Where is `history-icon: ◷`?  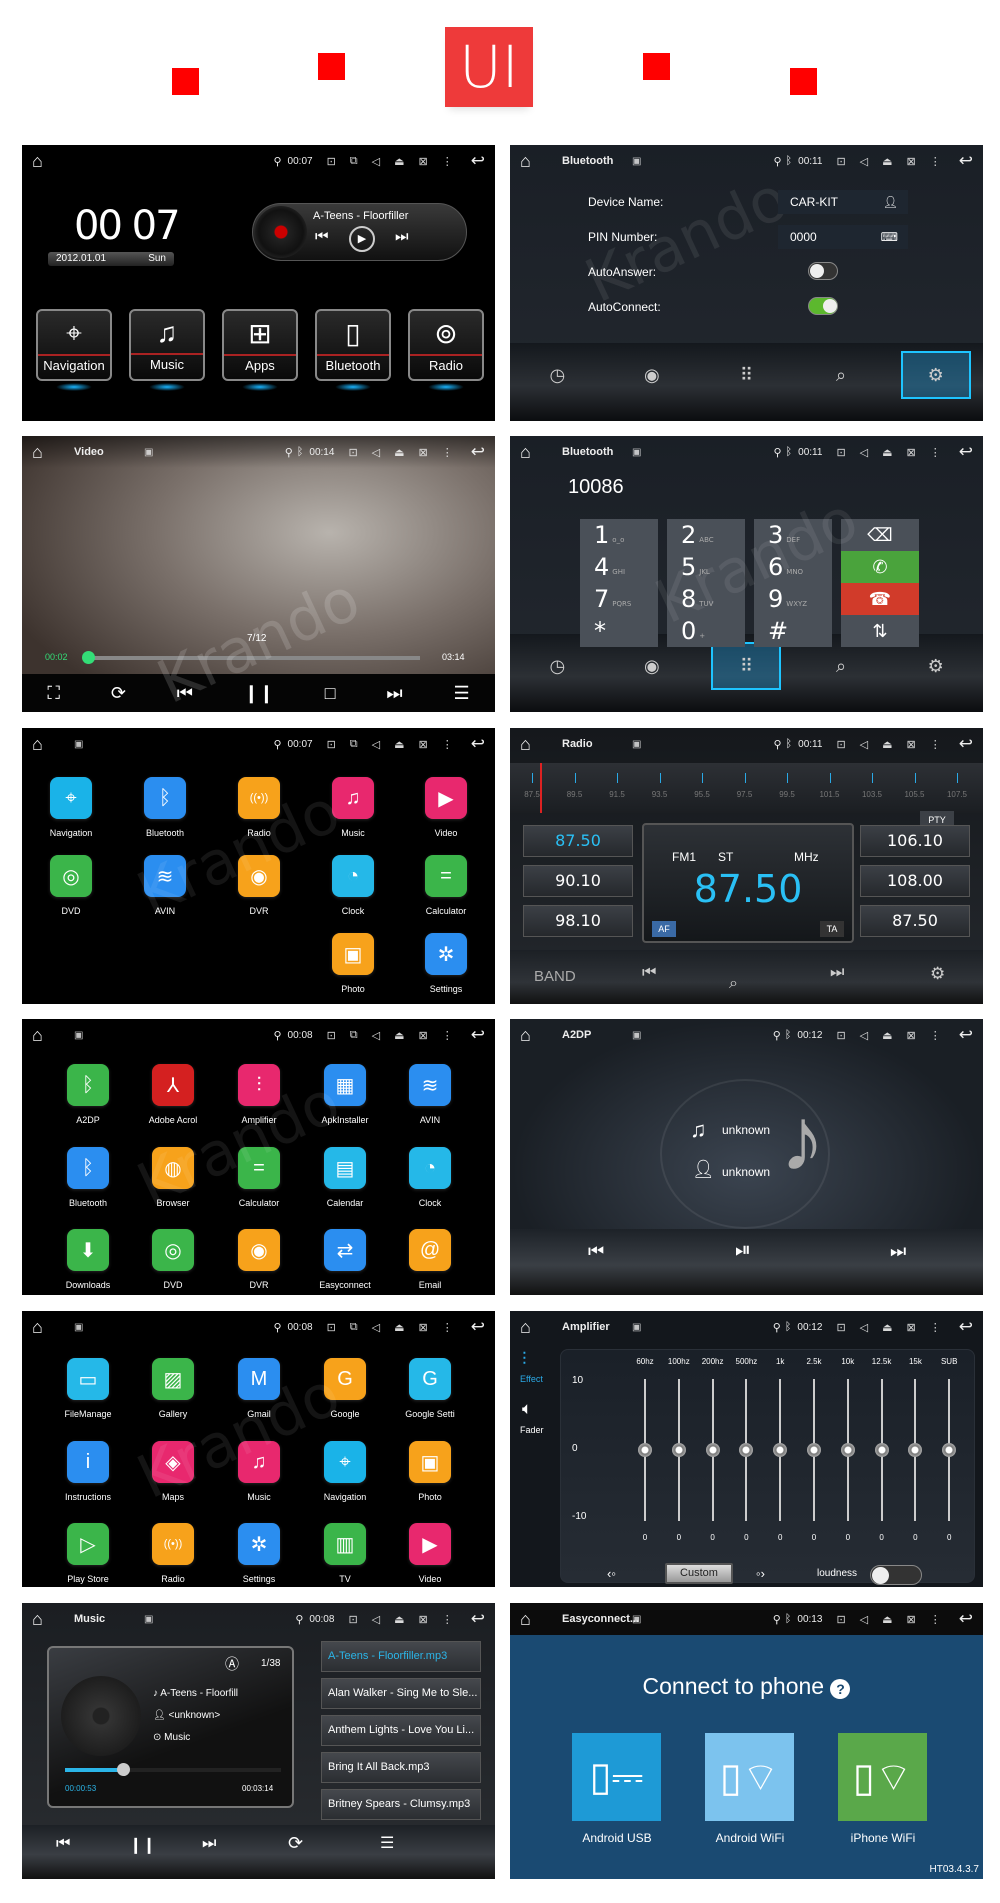
history-icon: ◷ is located at coordinates (557, 375).